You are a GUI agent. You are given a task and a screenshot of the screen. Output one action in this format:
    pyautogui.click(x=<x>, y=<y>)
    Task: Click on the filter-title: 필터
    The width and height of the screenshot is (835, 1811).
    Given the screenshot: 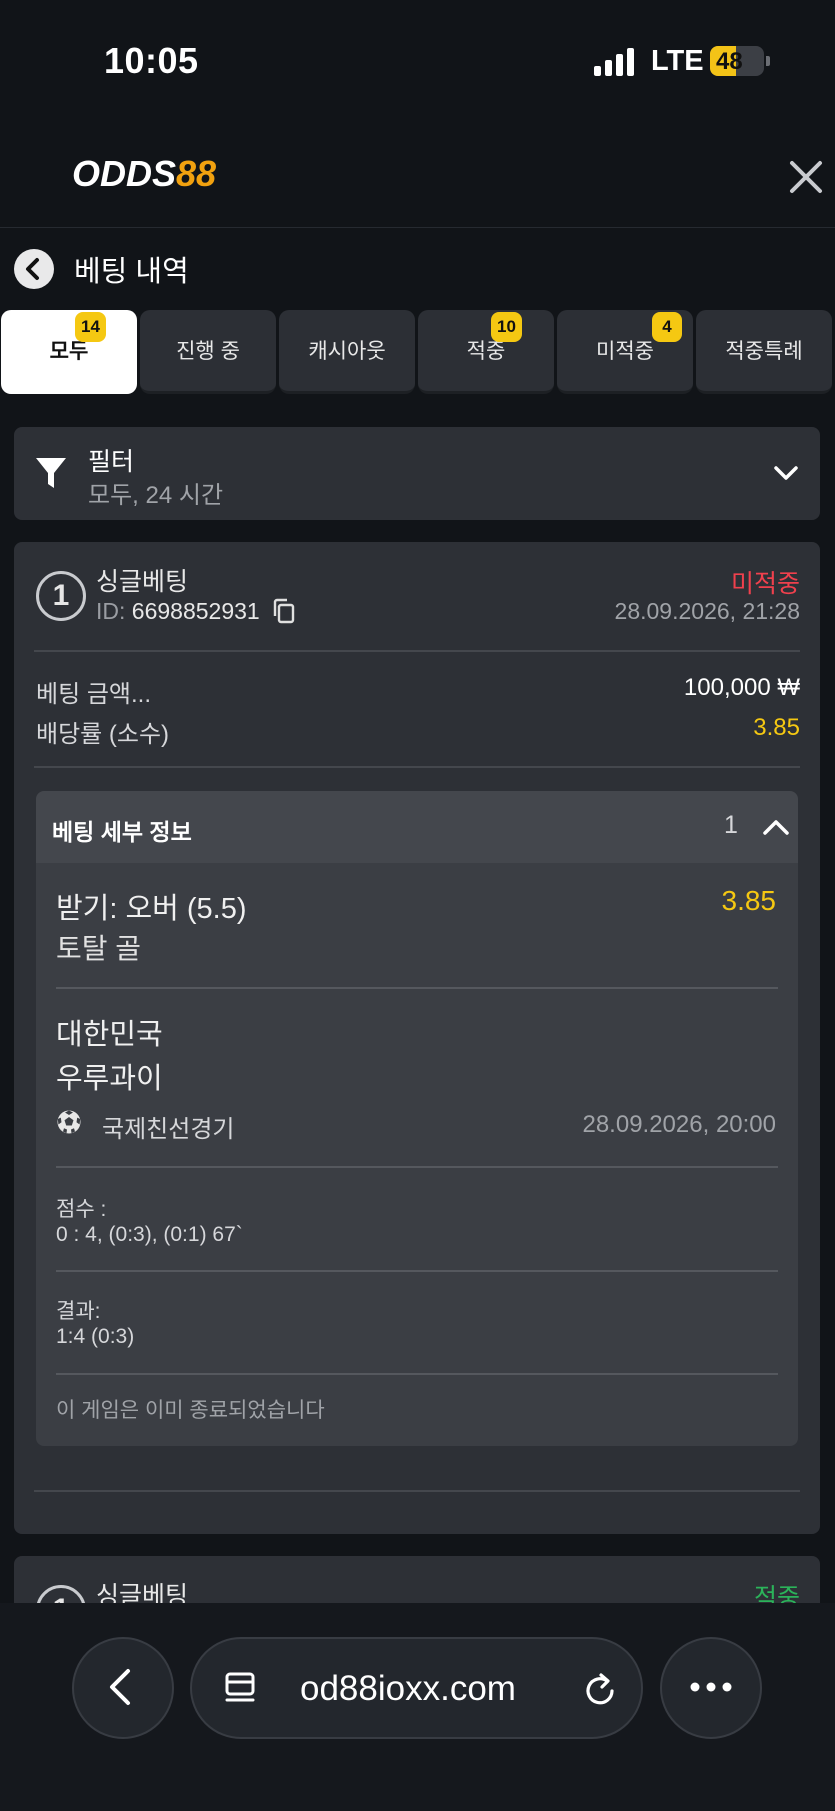 What is the action you would take?
    pyautogui.click(x=111, y=462)
    